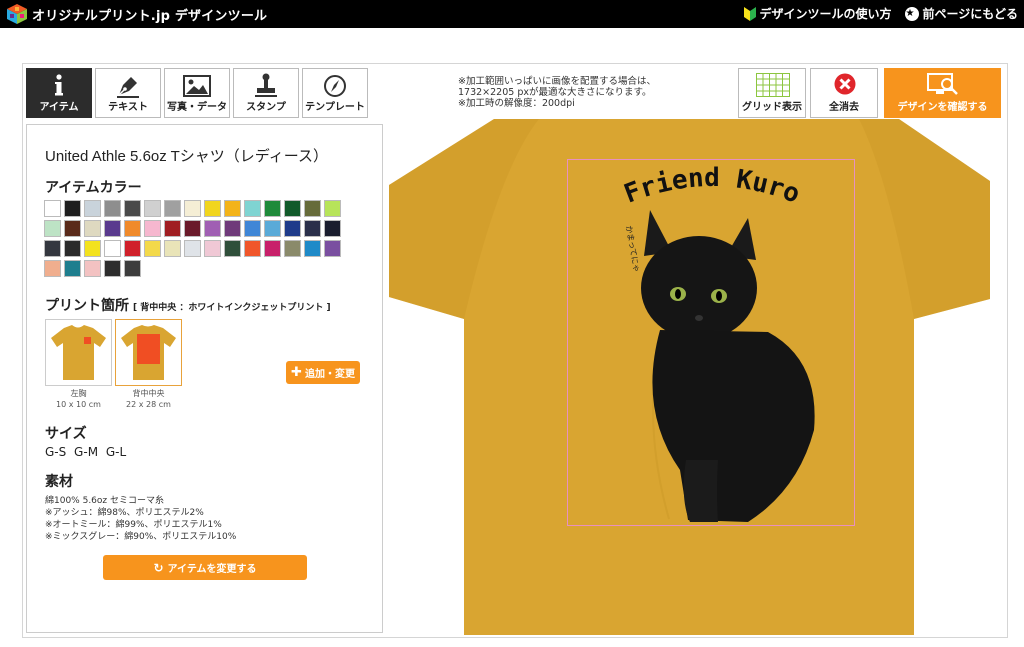 The width and height of the screenshot is (1024, 647). I want to click on add-change-label: 追加・変更, so click(329, 374).